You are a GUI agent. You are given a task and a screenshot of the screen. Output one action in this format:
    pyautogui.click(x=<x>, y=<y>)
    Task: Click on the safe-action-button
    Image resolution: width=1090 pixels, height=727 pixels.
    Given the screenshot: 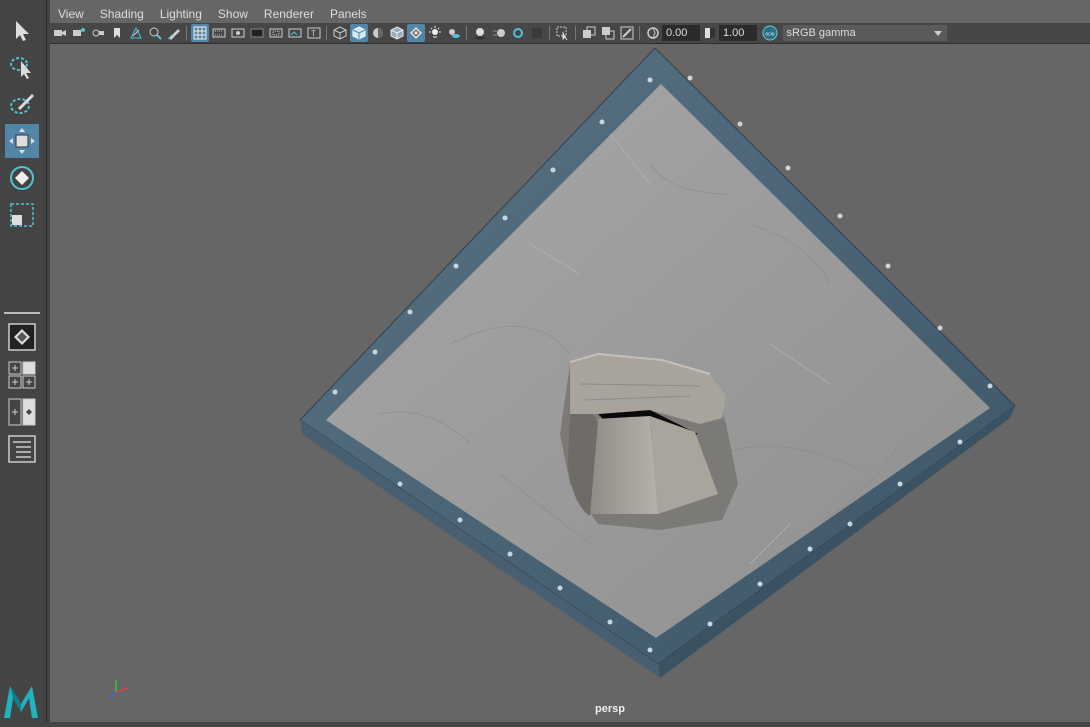 What is the action you would take?
    pyautogui.click(x=295, y=33)
    